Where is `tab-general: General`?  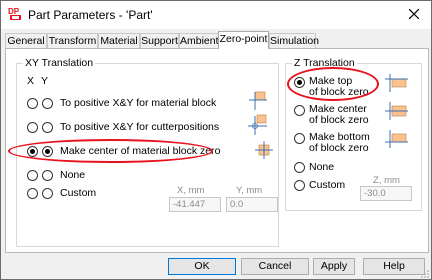
tab-general: General is located at coordinates (26, 40).